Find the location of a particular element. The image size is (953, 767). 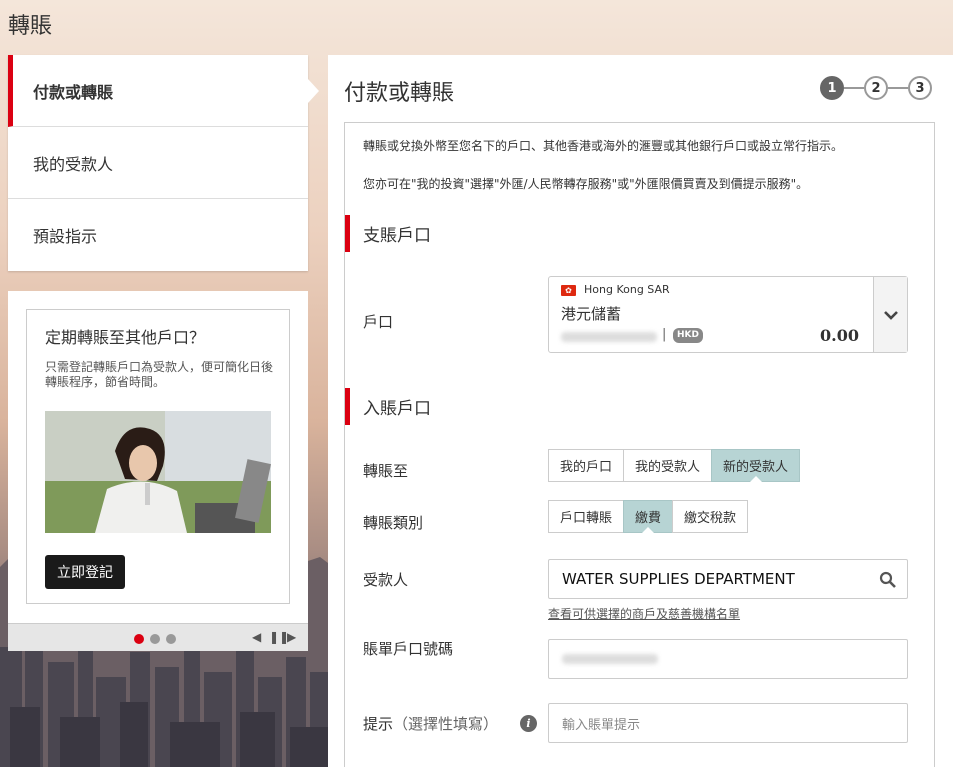

step-2: 2 is located at coordinates (876, 88).